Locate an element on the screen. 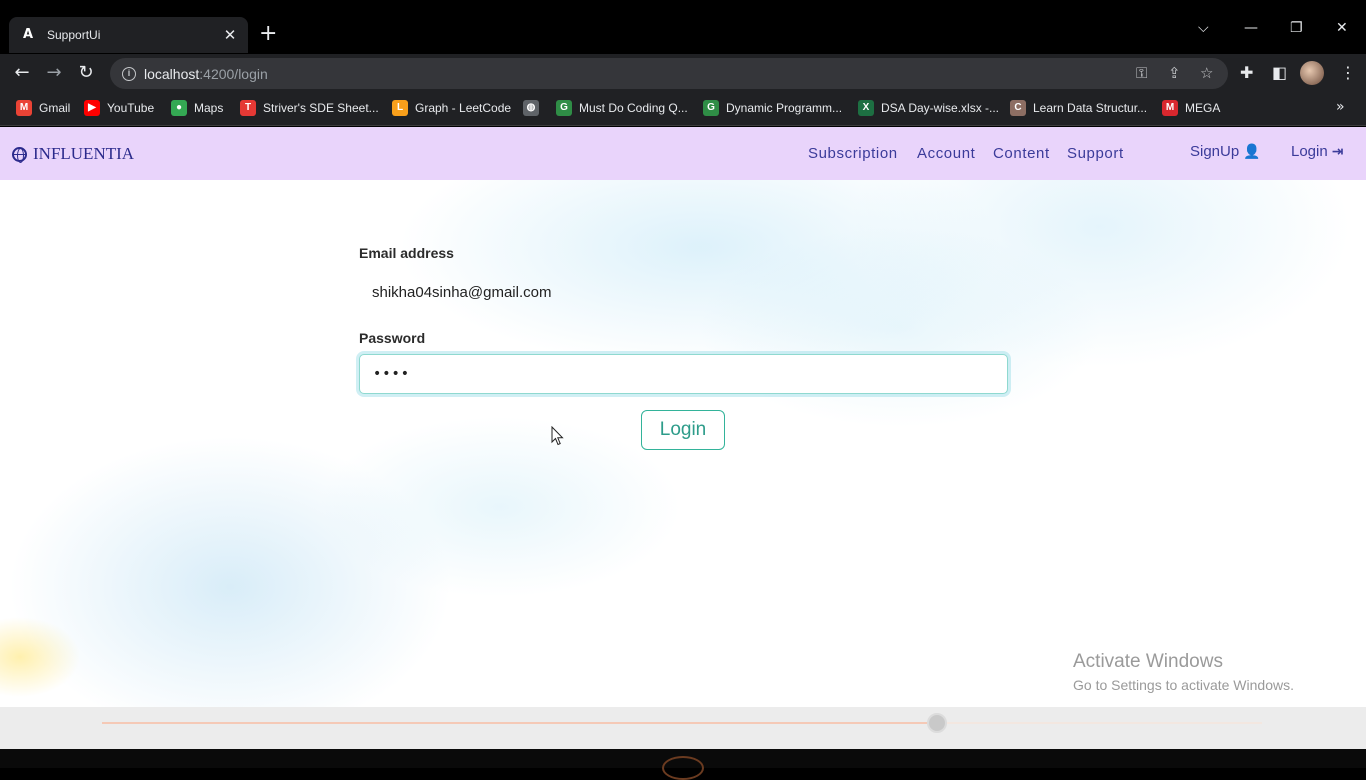 The width and height of the screenshot is (1366, 780). brand-name: INFLUENTIA is located at coordinates (84, 153).